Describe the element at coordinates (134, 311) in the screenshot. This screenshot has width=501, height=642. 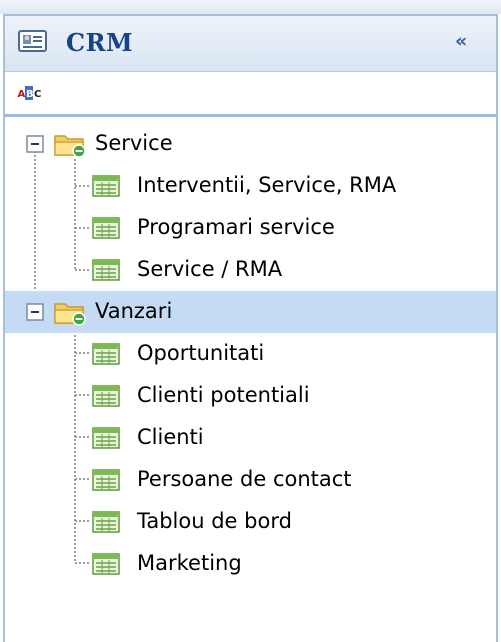
I see `tree-group-label: Vanzari` at that location.